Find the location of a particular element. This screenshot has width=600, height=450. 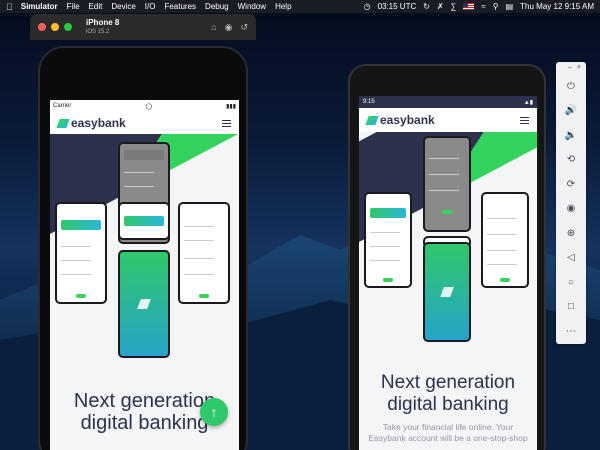

rotate-icon: ↺ is located at coordinates (244, 27).